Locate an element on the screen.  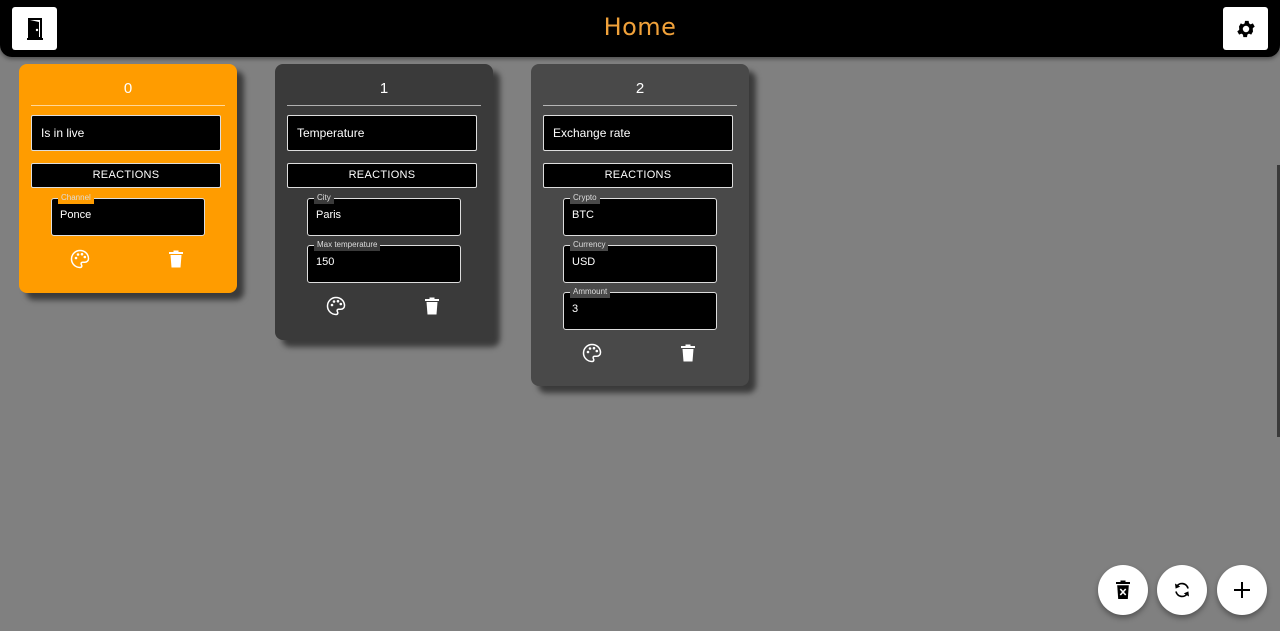
applet-card-0: 0 Is in live REACTIONS Channel Ponce is located at coordinates (128, 178).